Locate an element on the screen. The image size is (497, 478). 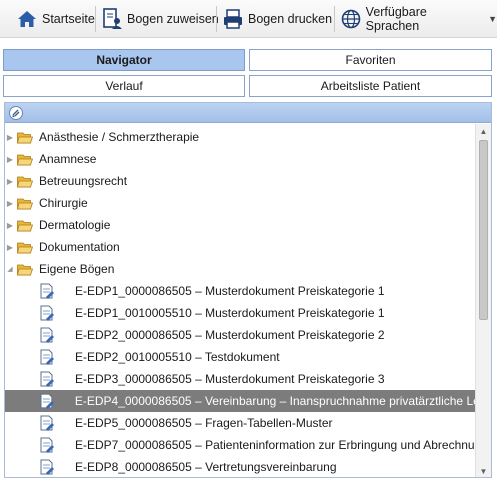
print-form-label: Bogen drucken is located at coordinates (290, 19).